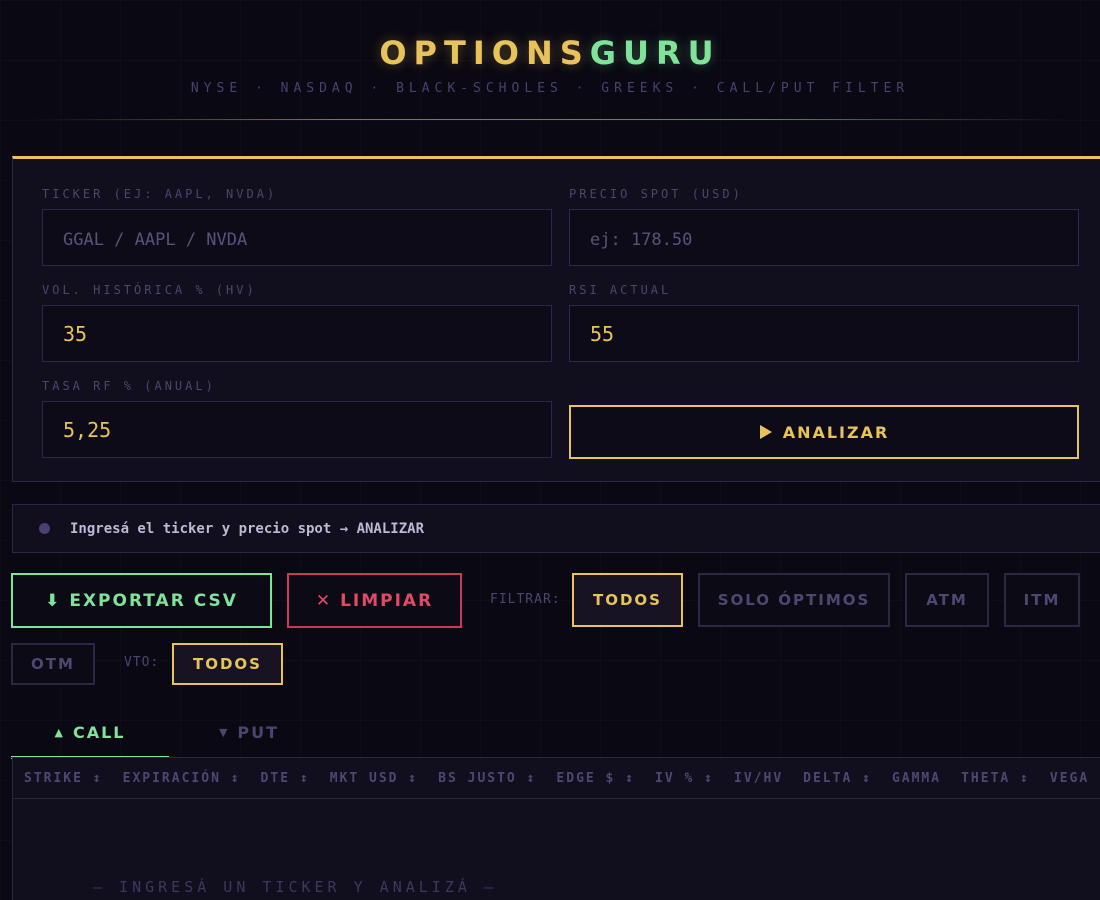  I want to click on filter-chip-atm: ATM, so click(947, 600).